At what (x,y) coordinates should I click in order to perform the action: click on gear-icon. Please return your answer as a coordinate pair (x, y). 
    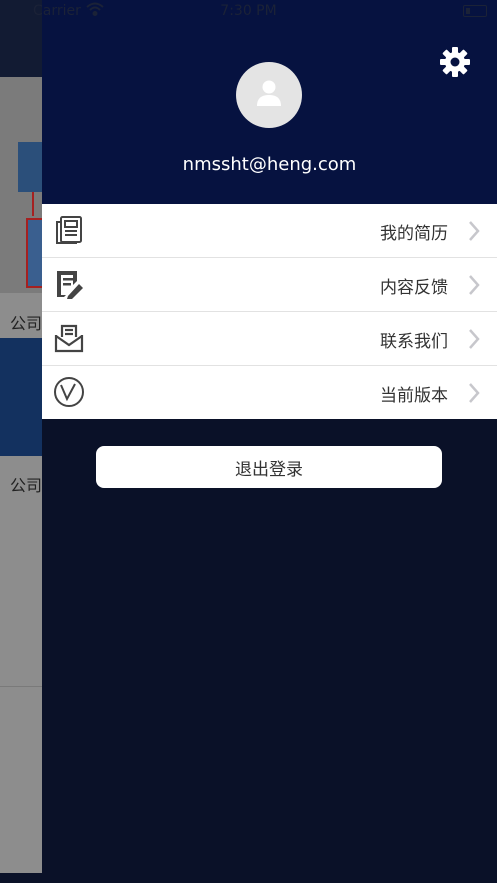
    Looking at the image, I should click on (455, 64).